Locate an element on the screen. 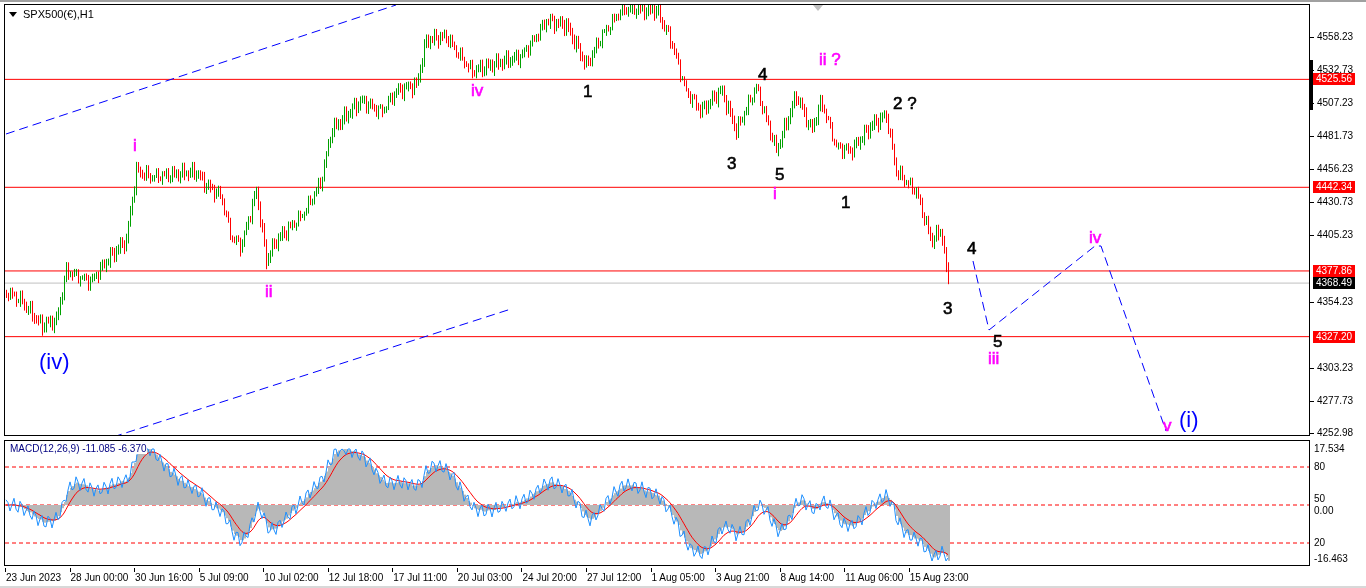  price-axis-label: 4354.23 is located at coordinates (1335, 301).